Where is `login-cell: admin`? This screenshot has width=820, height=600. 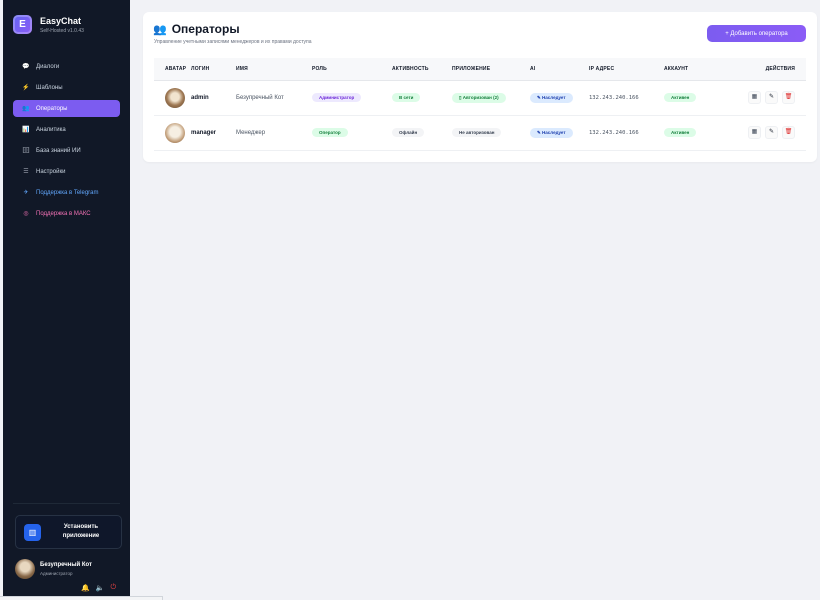
login-cell: admin is located at coordinates (213, 98).